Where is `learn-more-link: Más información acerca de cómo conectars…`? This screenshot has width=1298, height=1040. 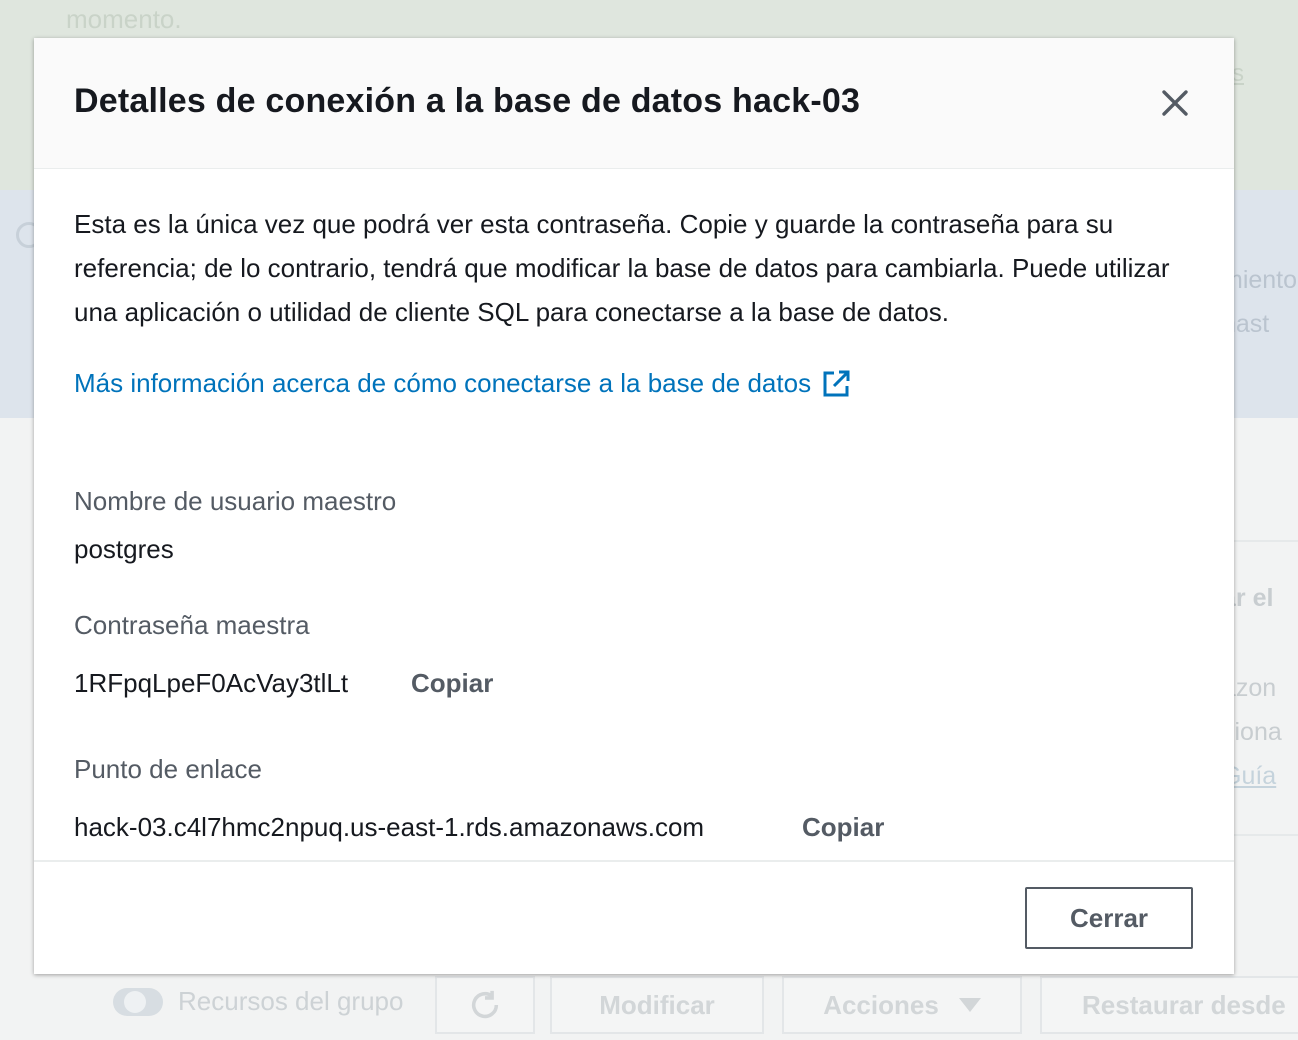
learn-more-link: Más información acerca de cómo conectars… is located at coordinates (462, 383).